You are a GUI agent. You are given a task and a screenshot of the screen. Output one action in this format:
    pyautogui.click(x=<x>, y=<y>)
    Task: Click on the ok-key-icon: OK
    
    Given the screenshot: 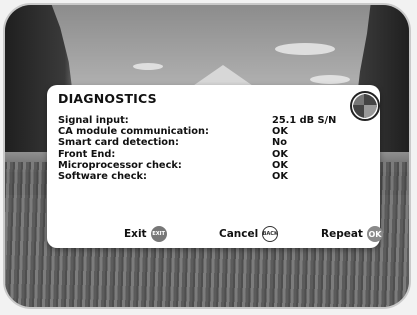 What is the action you would take?
    pyautogui.click(x=374, y=234)
    